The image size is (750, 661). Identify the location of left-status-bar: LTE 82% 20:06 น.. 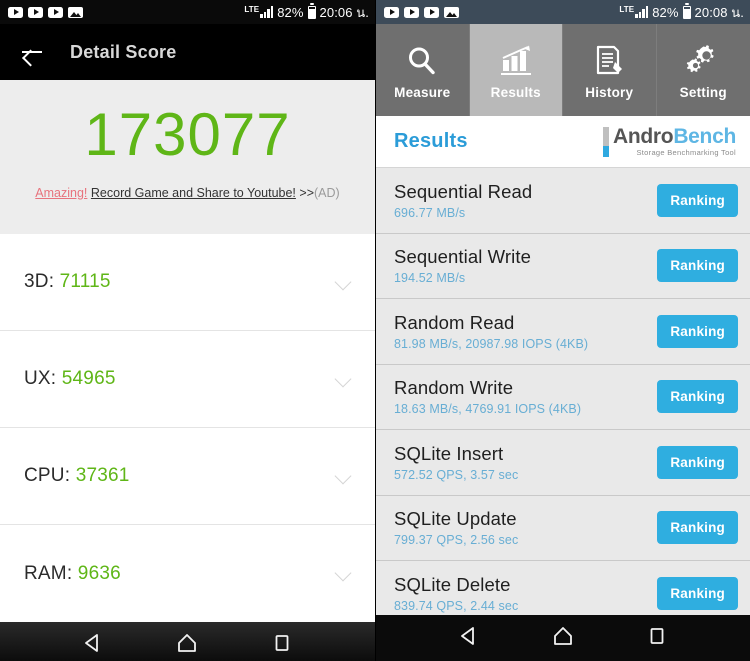
(187, 12).